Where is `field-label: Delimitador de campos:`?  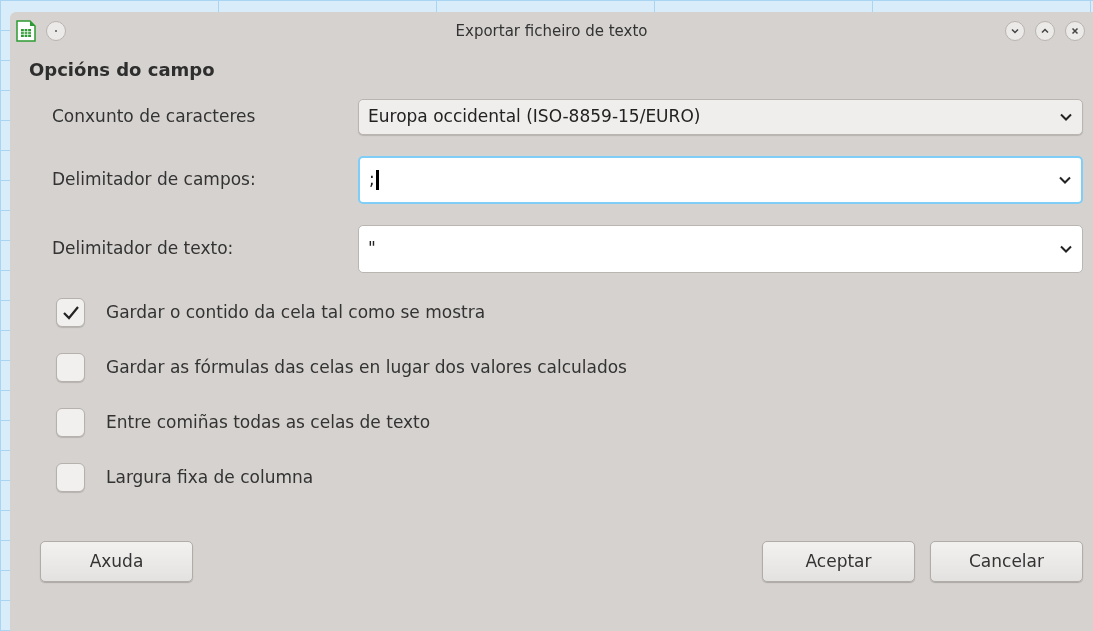 field-label: Delimitador de campos: is located at coordinates (154, 180).